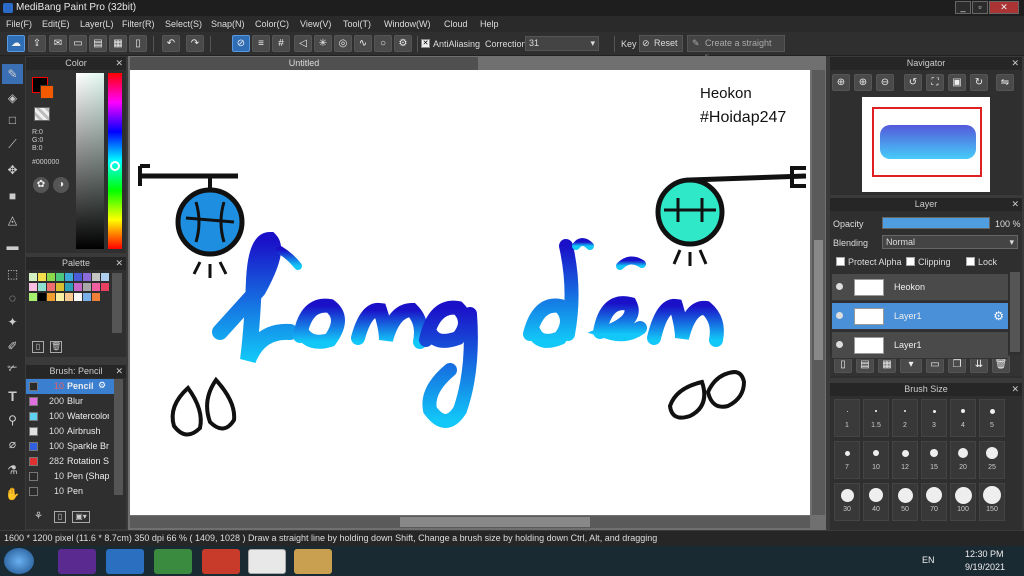 The height and width of the screenshot is (576, 1024). Describe the element at coordinates (16, 43) in the screenshot. I see `cloud-icon: ☁` at that location.